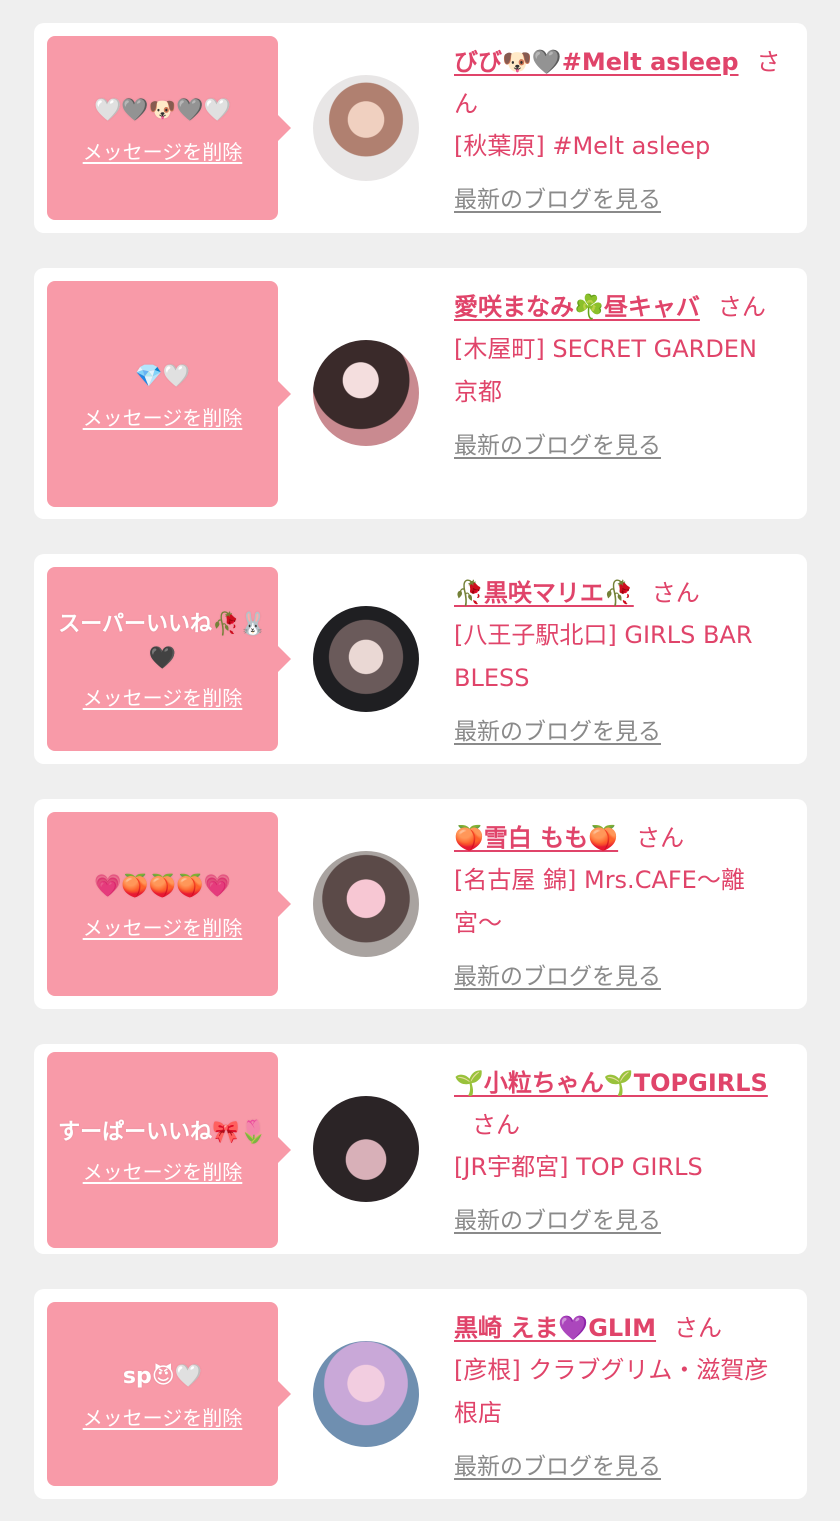 The width and height of the screenshot is (840, 1521). What do you see at coordinates (619, 838) in the screenshot?
I see `name-line: 🍑雪白 もも🍑 さん` at bounding box center [619, 838].